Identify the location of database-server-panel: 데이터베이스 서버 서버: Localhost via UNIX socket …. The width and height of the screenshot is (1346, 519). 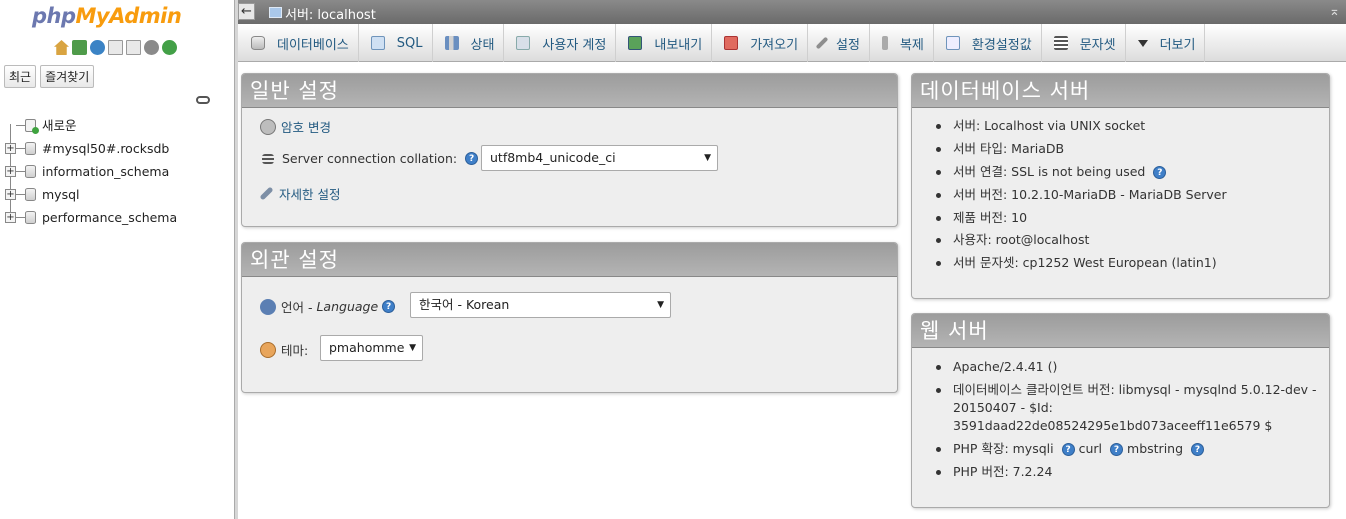
(1120, 186).